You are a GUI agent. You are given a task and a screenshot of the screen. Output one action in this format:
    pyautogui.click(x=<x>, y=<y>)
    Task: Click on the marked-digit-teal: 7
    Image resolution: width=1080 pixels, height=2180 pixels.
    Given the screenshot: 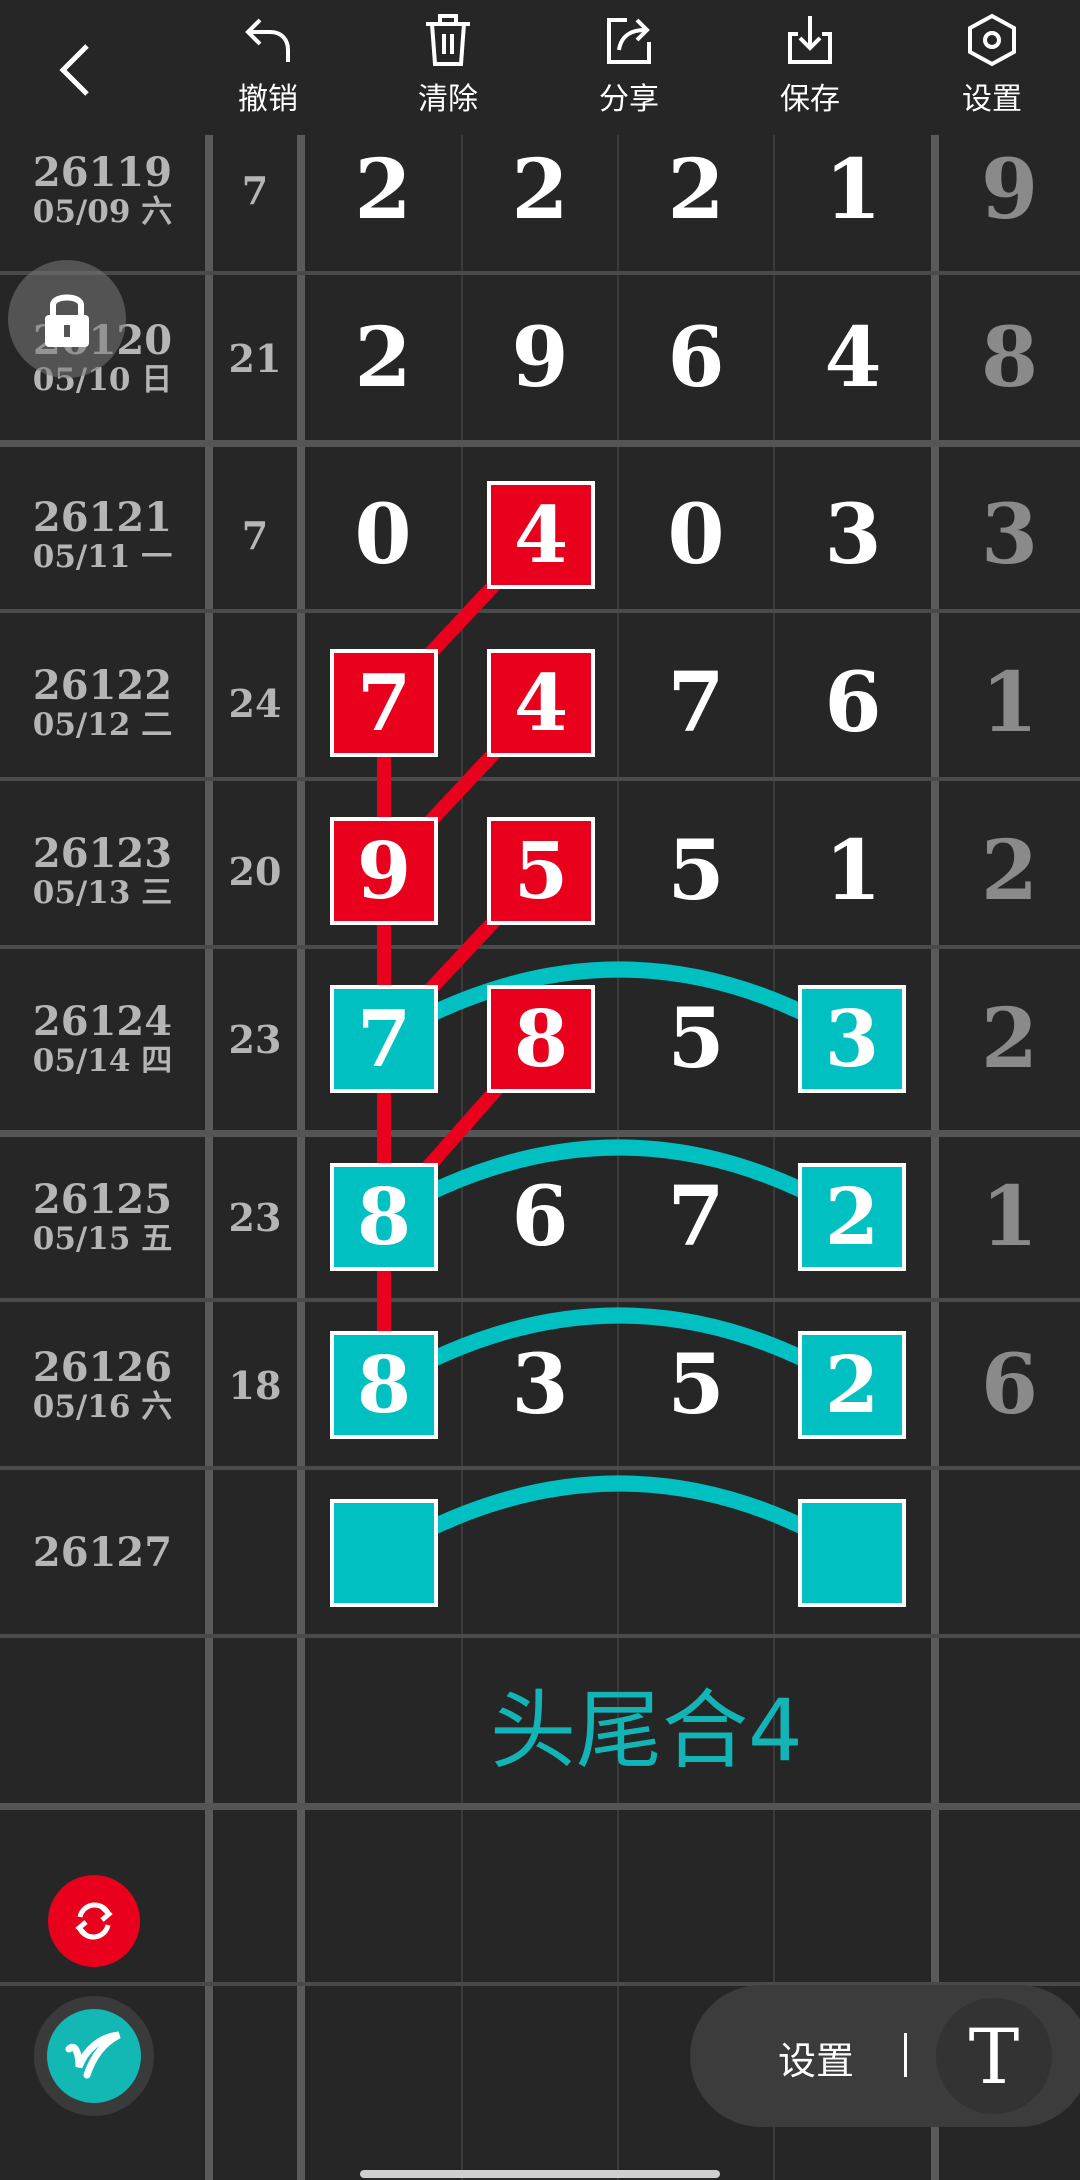 What is the action you would take?
    pyautogui.click(x=384, y=1039)
    